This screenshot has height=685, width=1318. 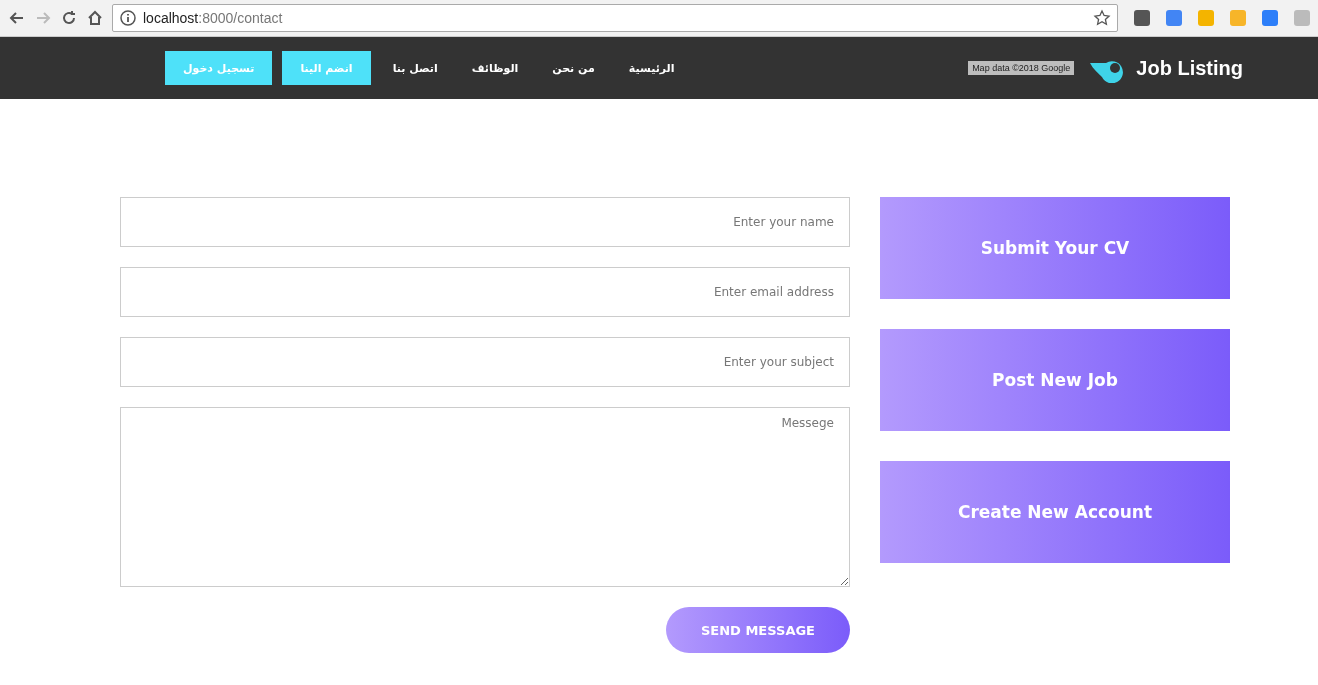 I want to click on nav-link: من نحن, so click(x=573, y=68).